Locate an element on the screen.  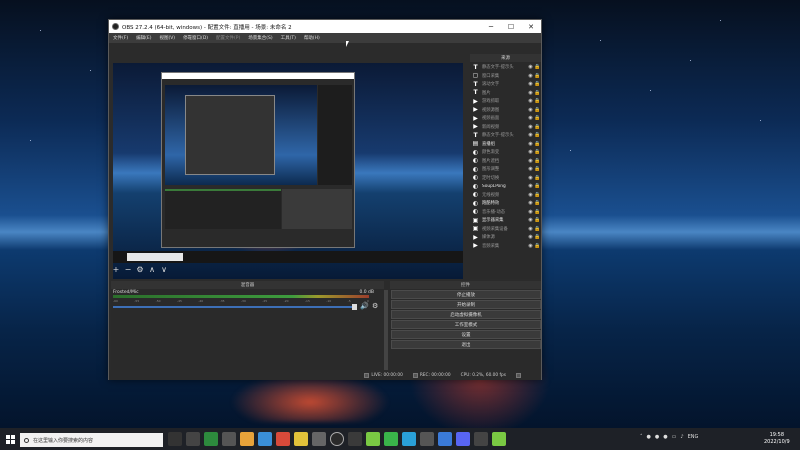
source-item: ▢ 窗口采集 ◉ 🔒 is located at coordinates (505, 76).